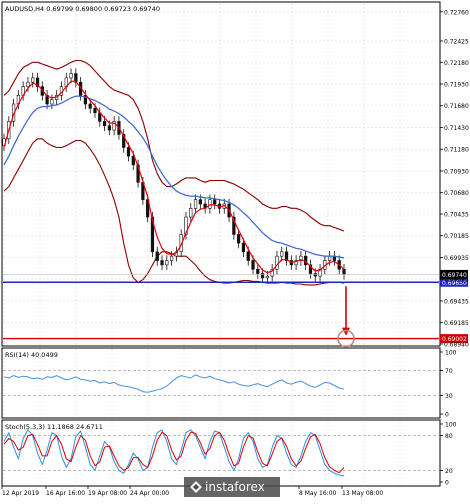  I want to click on x-axis-label: 16 Apr 16:00, so click(65, 493).